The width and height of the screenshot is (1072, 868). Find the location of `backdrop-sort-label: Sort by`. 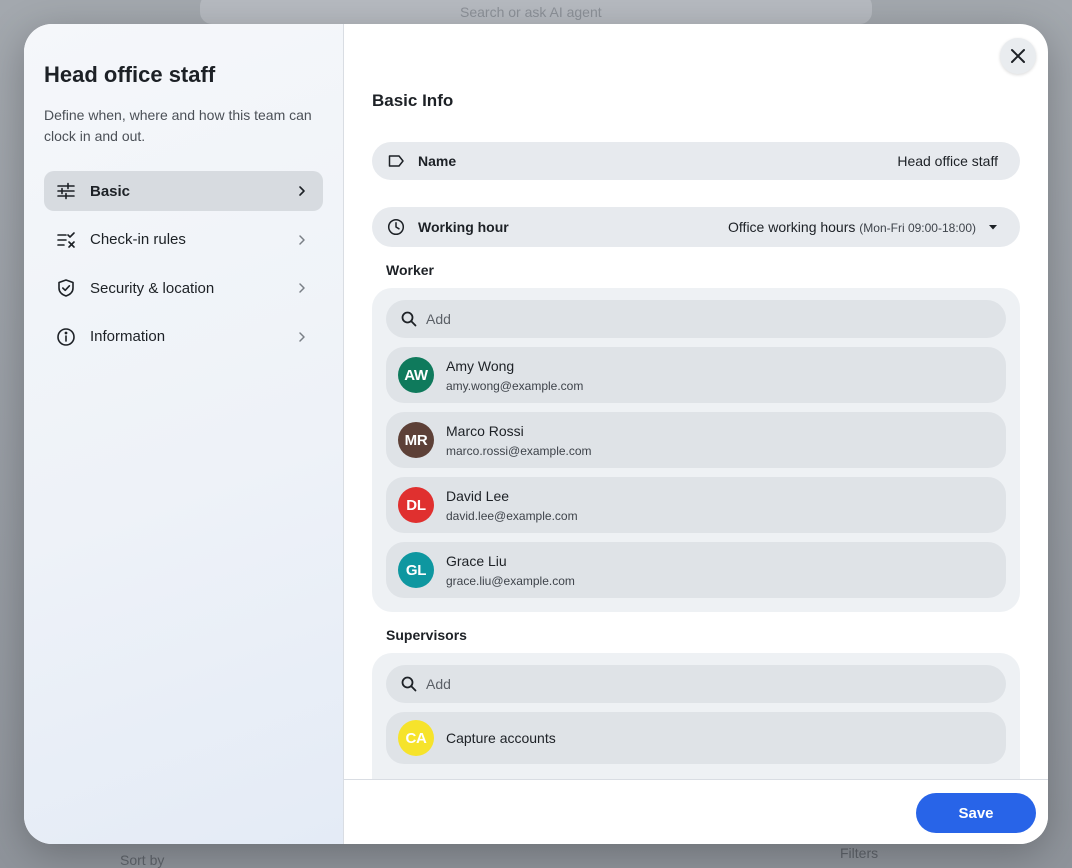

backdrop-sort-label: Sort by is located at coordinates (142, 860).